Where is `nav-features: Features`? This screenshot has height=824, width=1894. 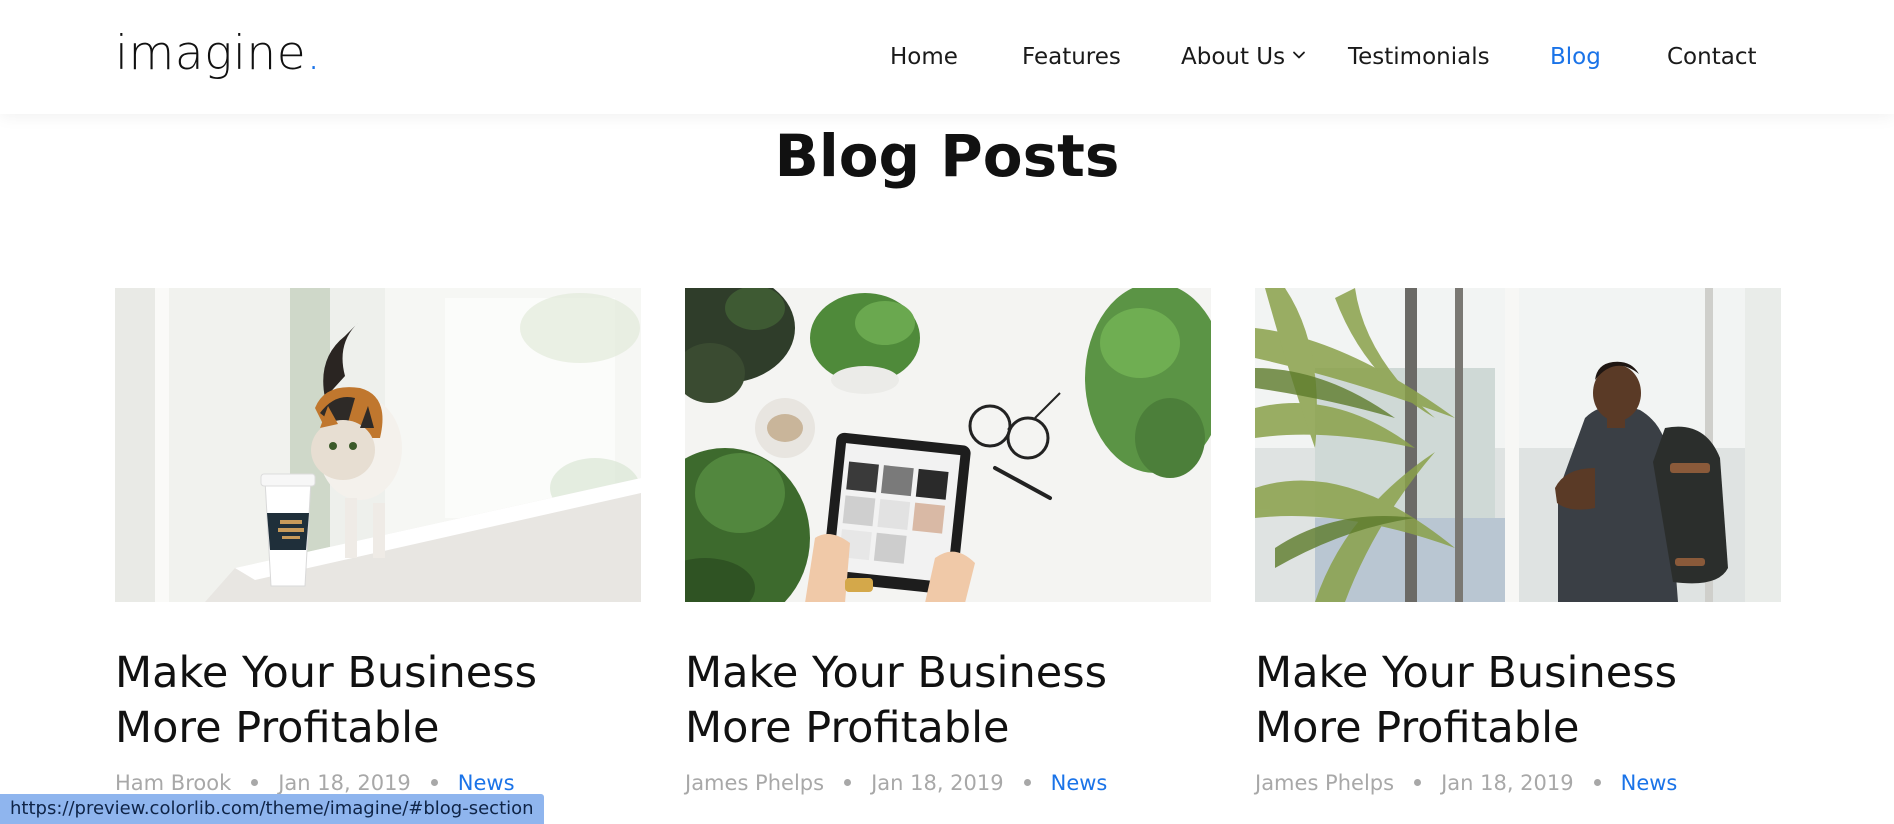
nav-features: Features is located at coordinates (1071, 57).